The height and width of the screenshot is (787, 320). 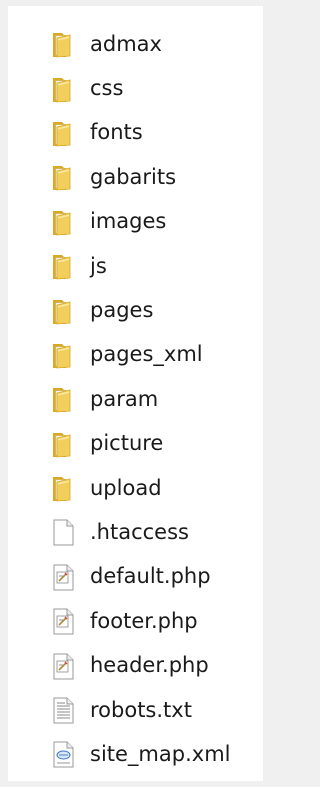 What do you see at coordinates (144, 620) in the screenshot?
I see `item-label: footer.php` at bounding box center [144, 620].